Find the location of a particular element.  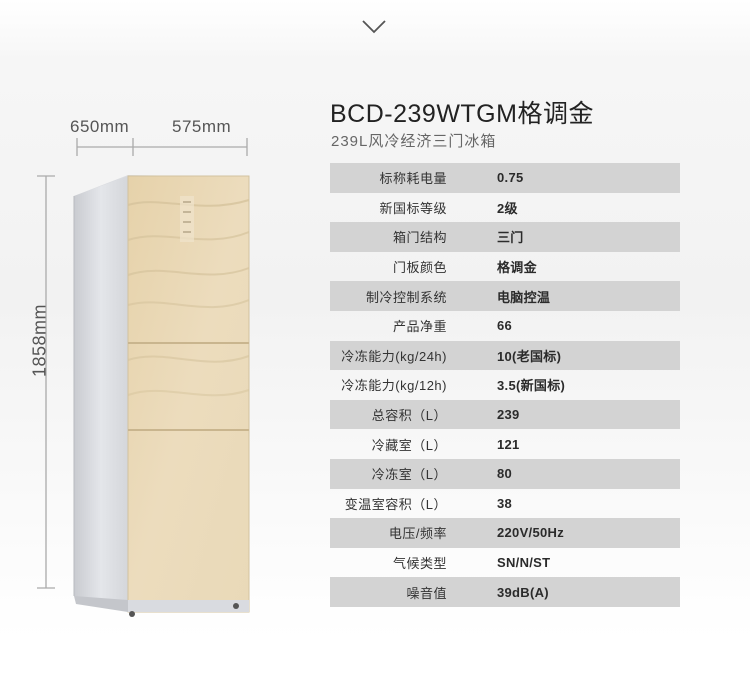

spec-row: 制冷控制系统 电脑控温 is located at coordinates (505, 296).